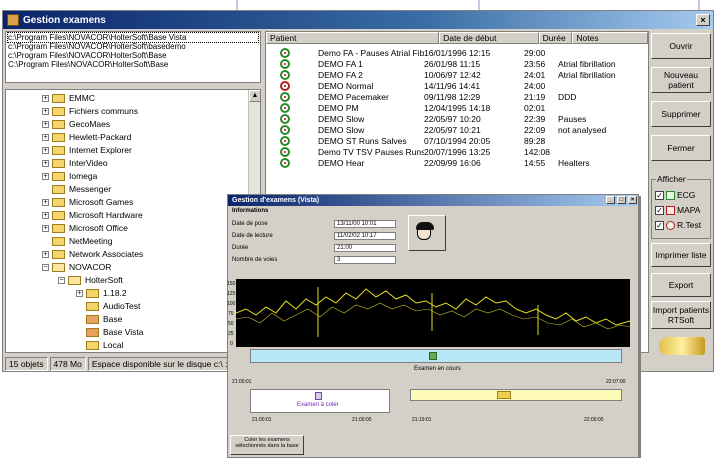 Image resolution: width=716 pixels, height=458 pixels. I want to click on tree-item: + Microsoft Hardware, so click(92, 215).